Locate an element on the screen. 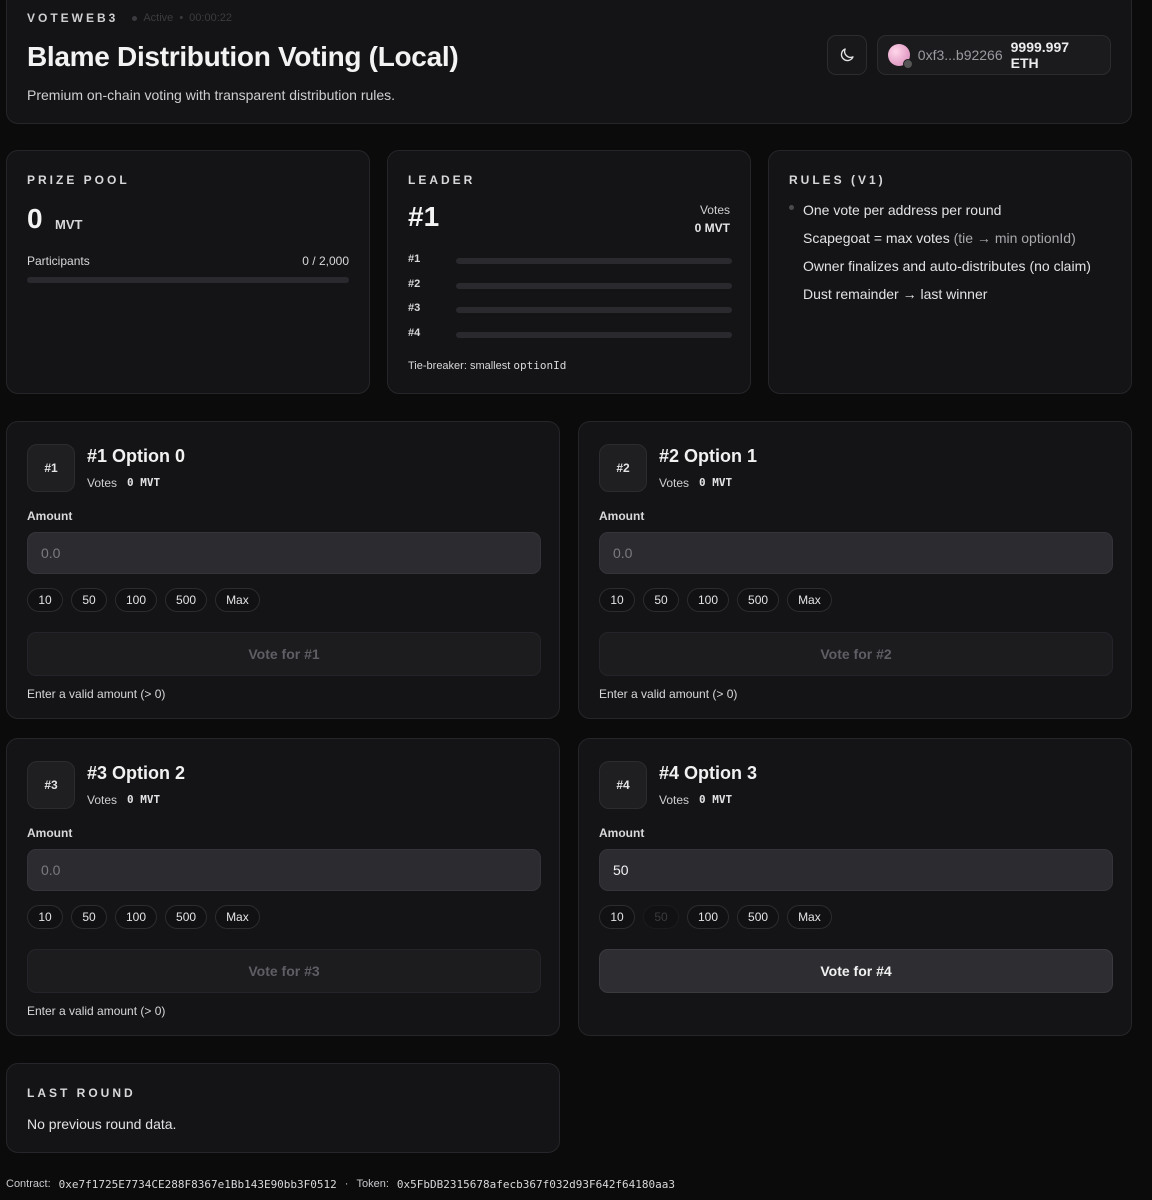  vote-button: Vote for #3 is located at coordinates (284, 971).